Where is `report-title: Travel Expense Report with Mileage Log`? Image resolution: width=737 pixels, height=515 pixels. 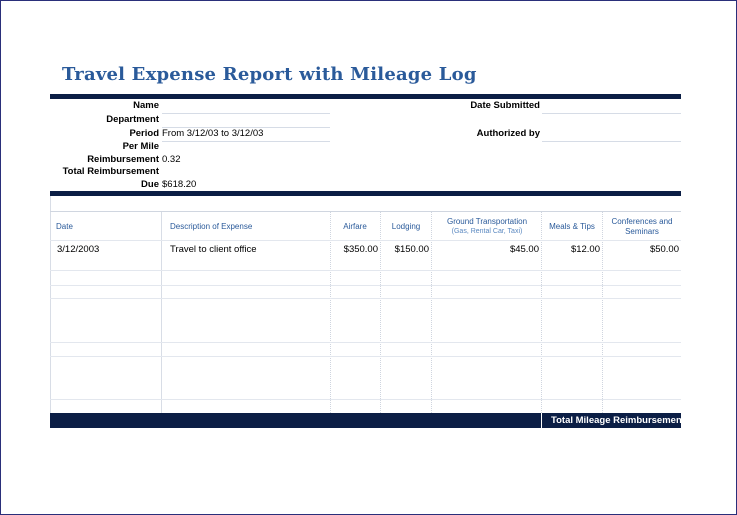 report-title: Travel Expense Report with Mileage Log is located at coordinates (269, 74).